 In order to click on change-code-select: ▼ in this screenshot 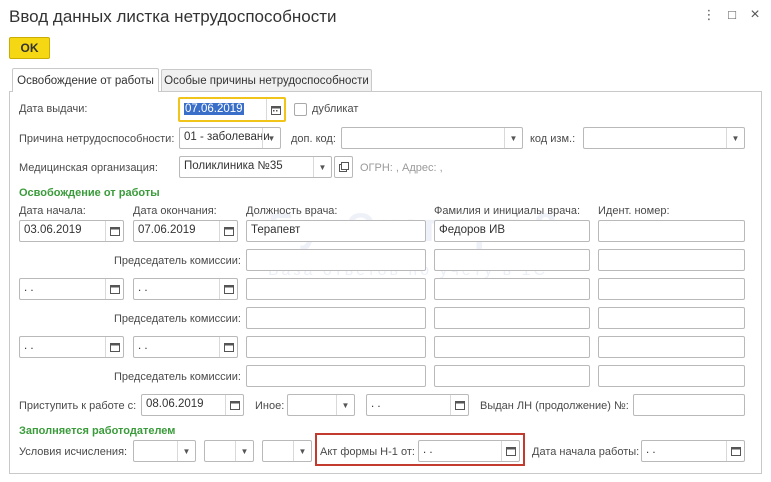, I will do `click(664, 138)`.